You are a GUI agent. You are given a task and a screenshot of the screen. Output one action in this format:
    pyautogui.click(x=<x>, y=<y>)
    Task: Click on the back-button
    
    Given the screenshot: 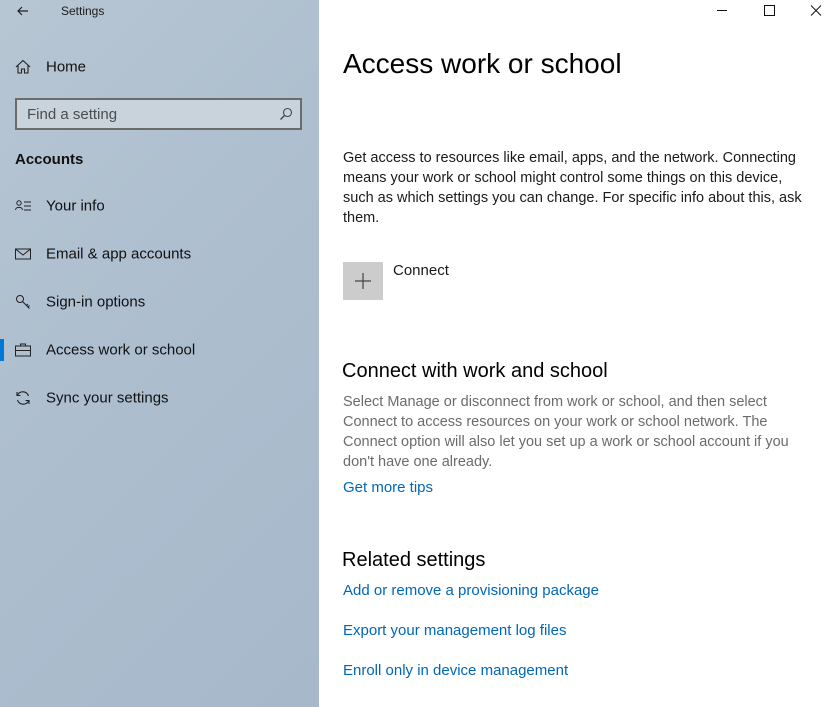 What is the action you would take?
    pyautogui.click(x=23, y=11)
    